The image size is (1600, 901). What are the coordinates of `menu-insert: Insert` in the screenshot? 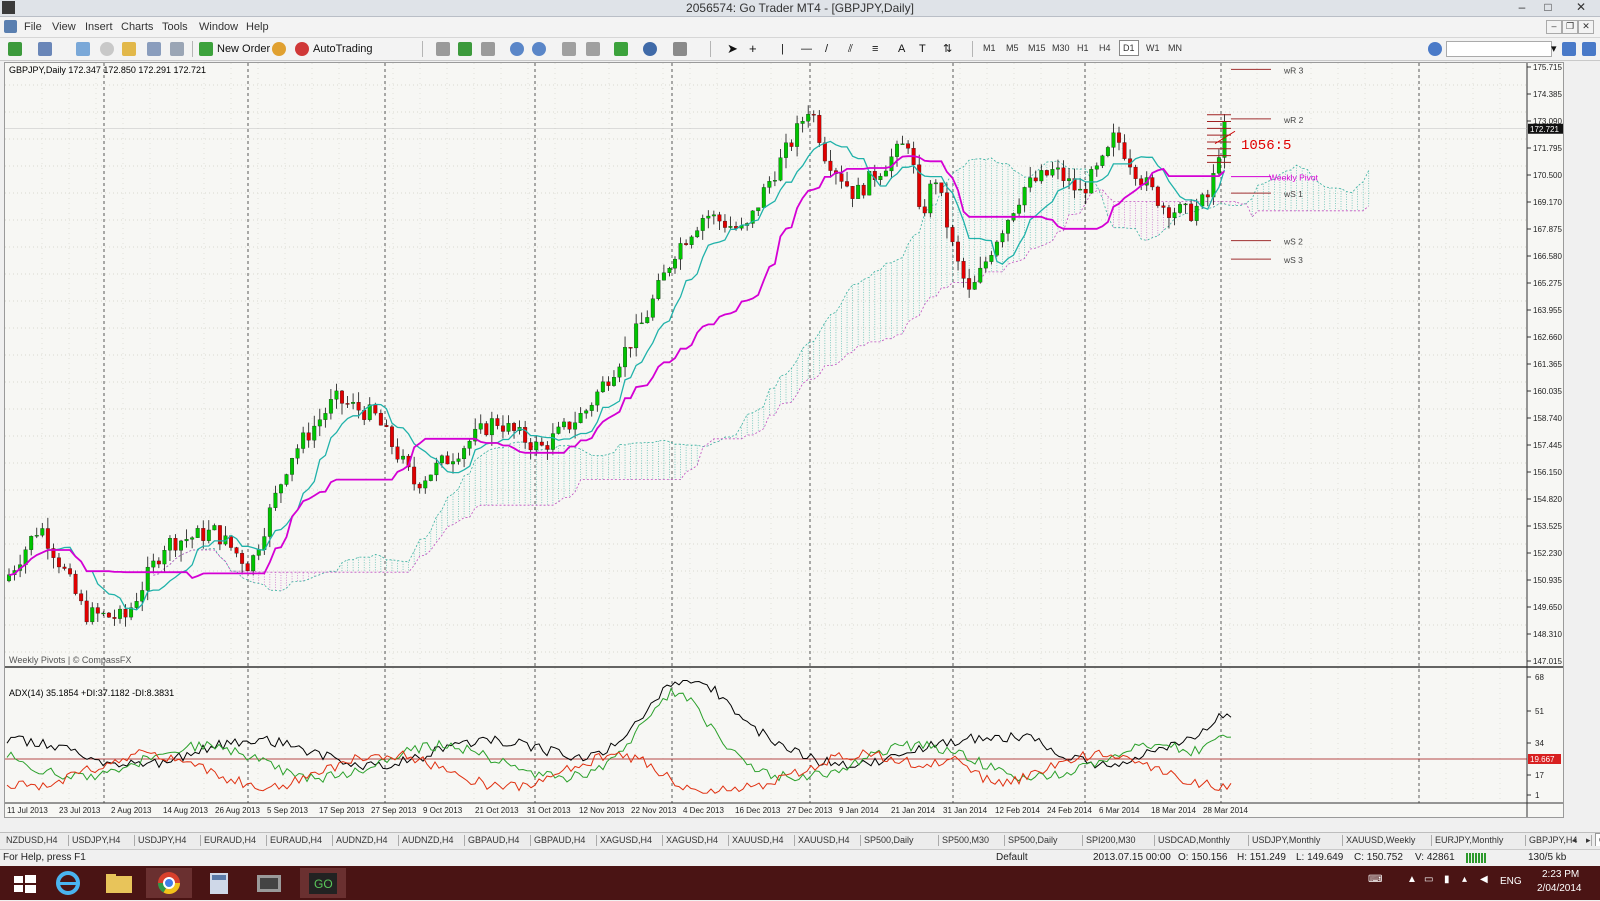 It's located at (99, 27).